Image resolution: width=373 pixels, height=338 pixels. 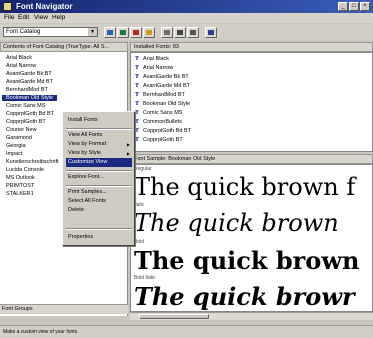 I want to click on catalog-combo: Font Catalog ▼, so click(x=50, y=32).